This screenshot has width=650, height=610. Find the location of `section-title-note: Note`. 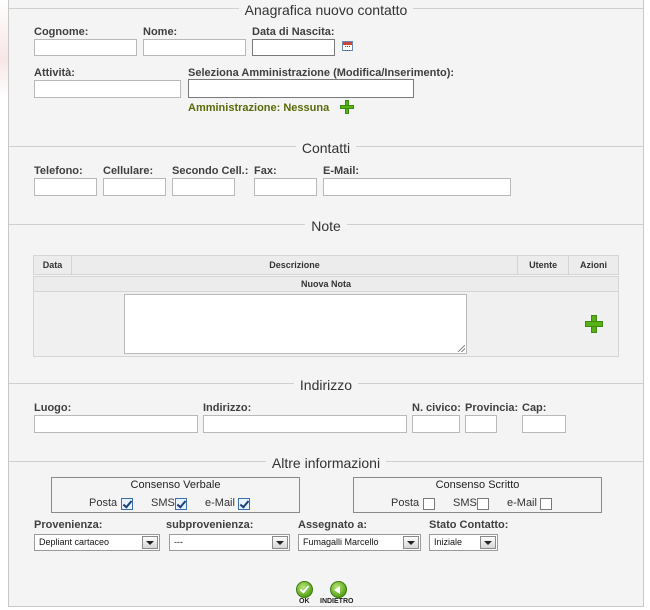

section-title-note: Note is located at coordinates (326, 225).